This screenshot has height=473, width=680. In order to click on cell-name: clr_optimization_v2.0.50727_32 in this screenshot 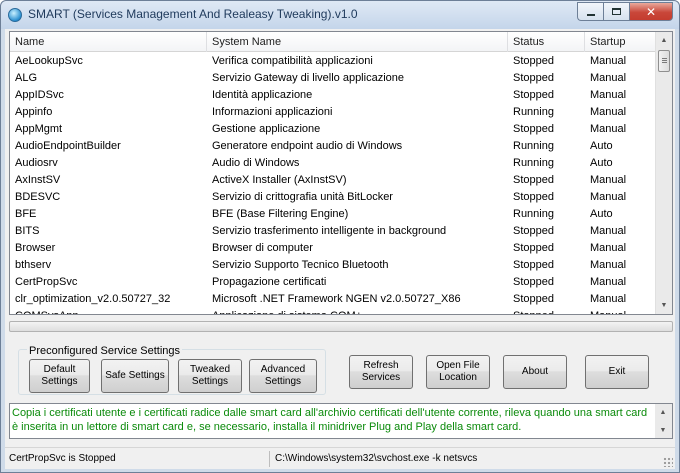, I will do `click(93, 299)`.